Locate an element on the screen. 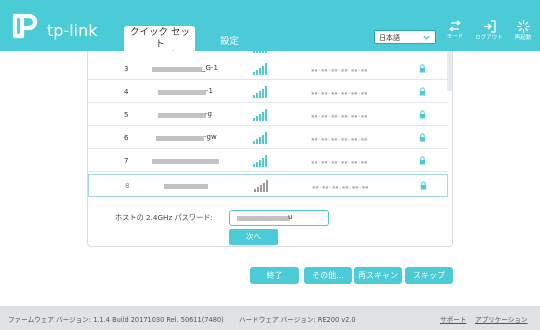  support-link: サポート is located at coordinates (453, 319).